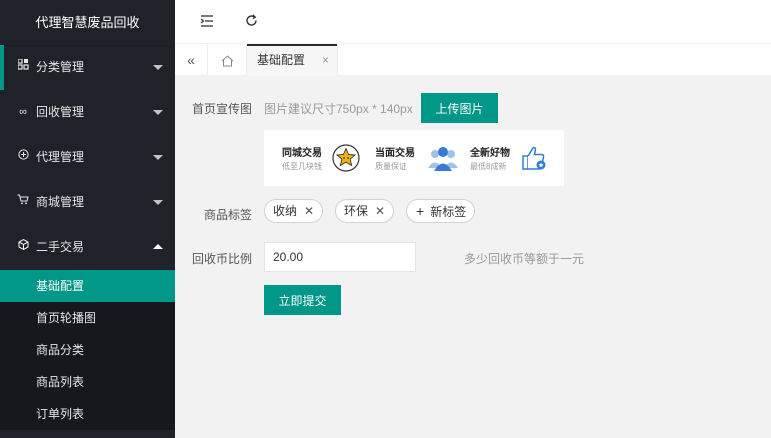  I want to click on ratio-input, so click(340, 257).